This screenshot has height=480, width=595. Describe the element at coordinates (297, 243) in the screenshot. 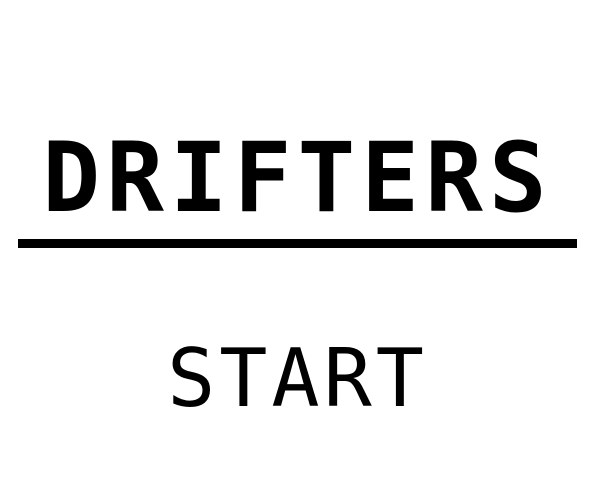

I see `title-underline` at that location.